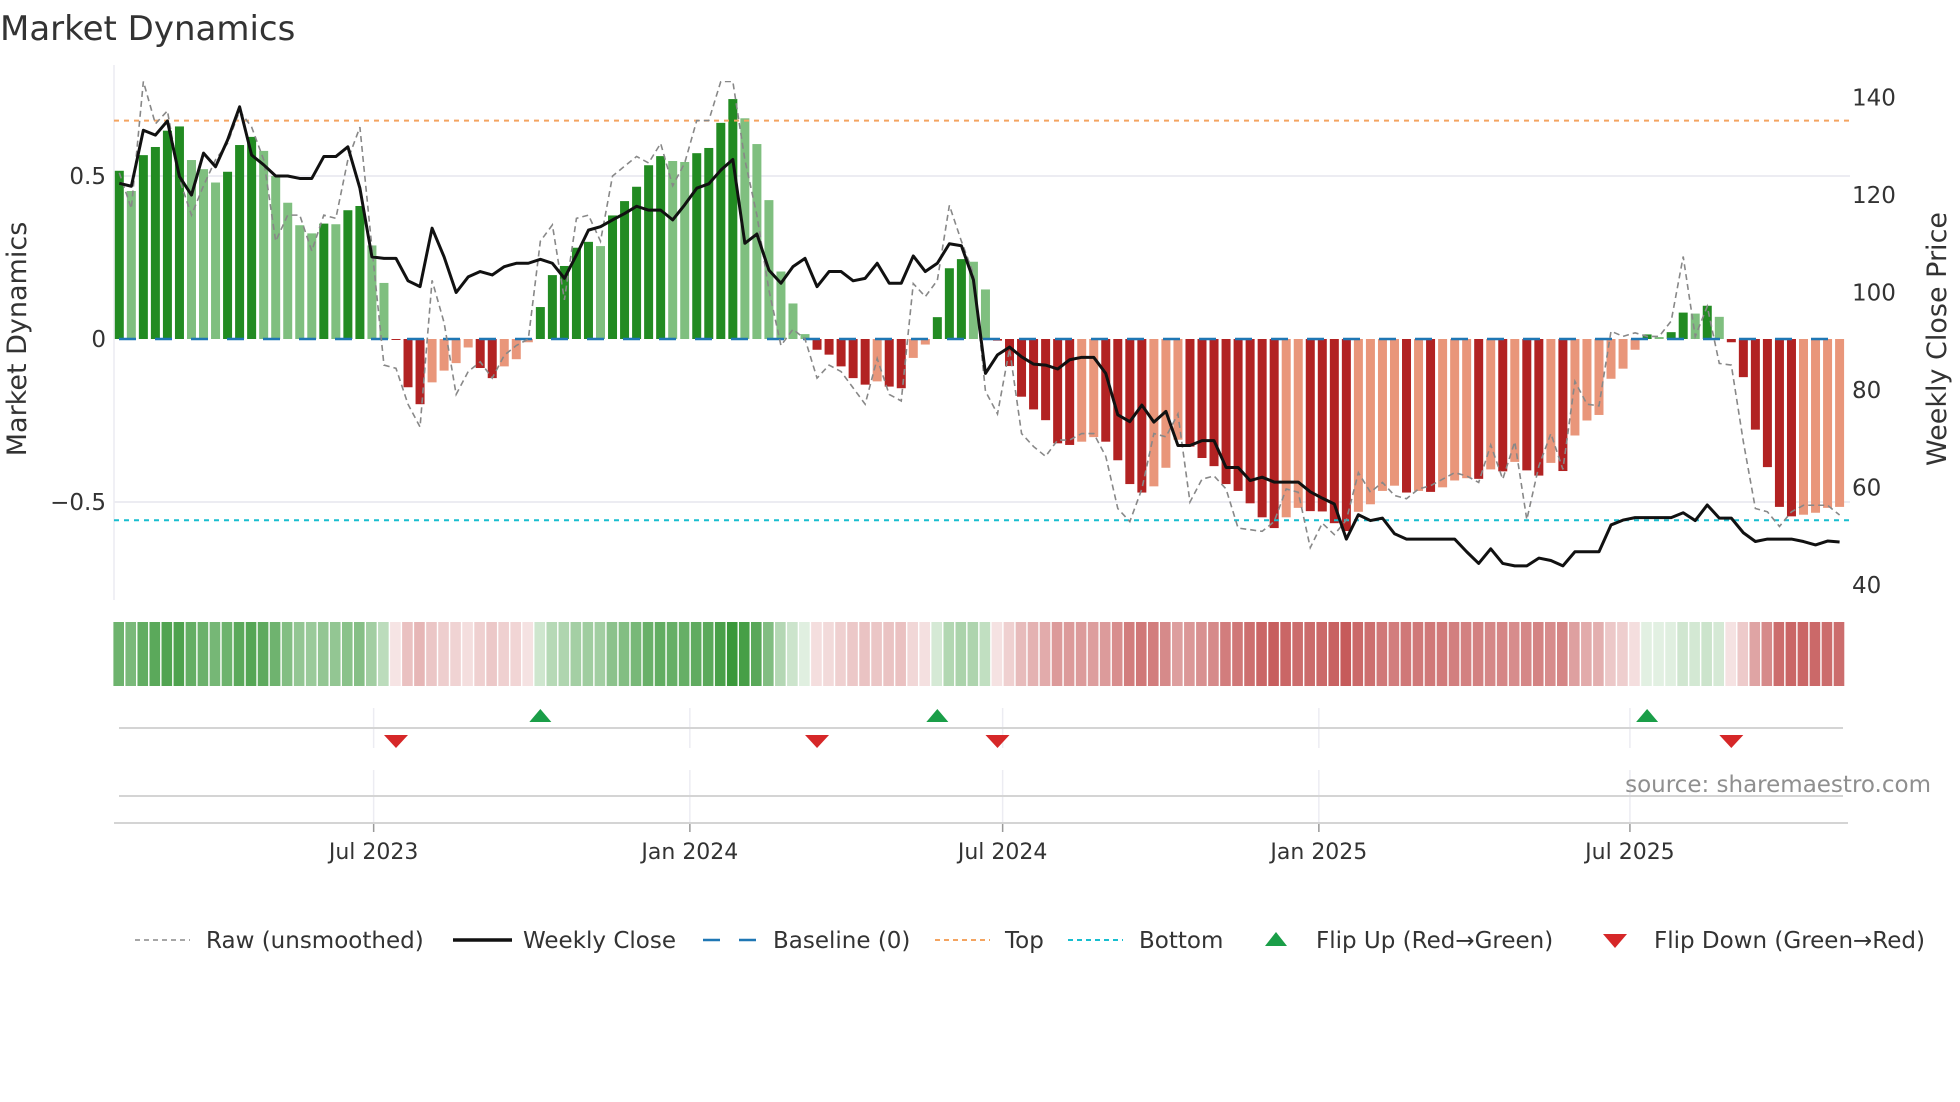  What do you see at coordinates (1866, 391) in the screenshot?
I see `y2-tick-label: 80` at bounding box center [1866, 391].